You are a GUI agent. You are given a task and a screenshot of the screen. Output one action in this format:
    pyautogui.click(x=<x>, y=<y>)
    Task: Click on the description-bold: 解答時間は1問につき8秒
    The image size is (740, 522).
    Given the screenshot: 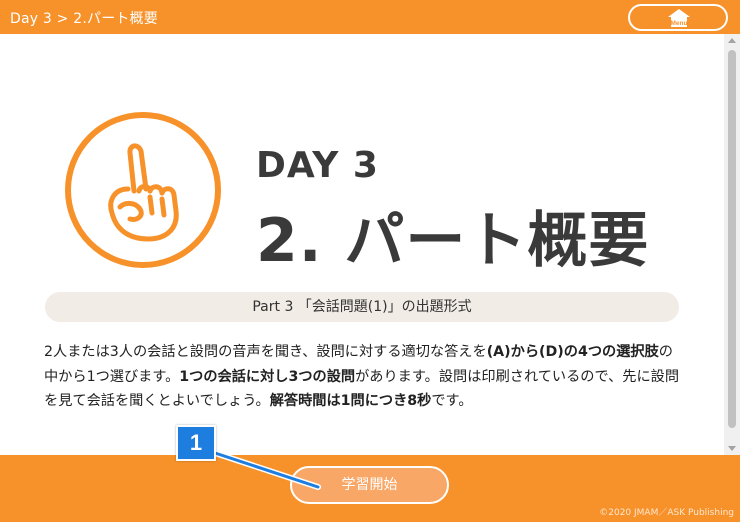 What is the action you would take?
    pyautogui.click(x=350, y=401)
    